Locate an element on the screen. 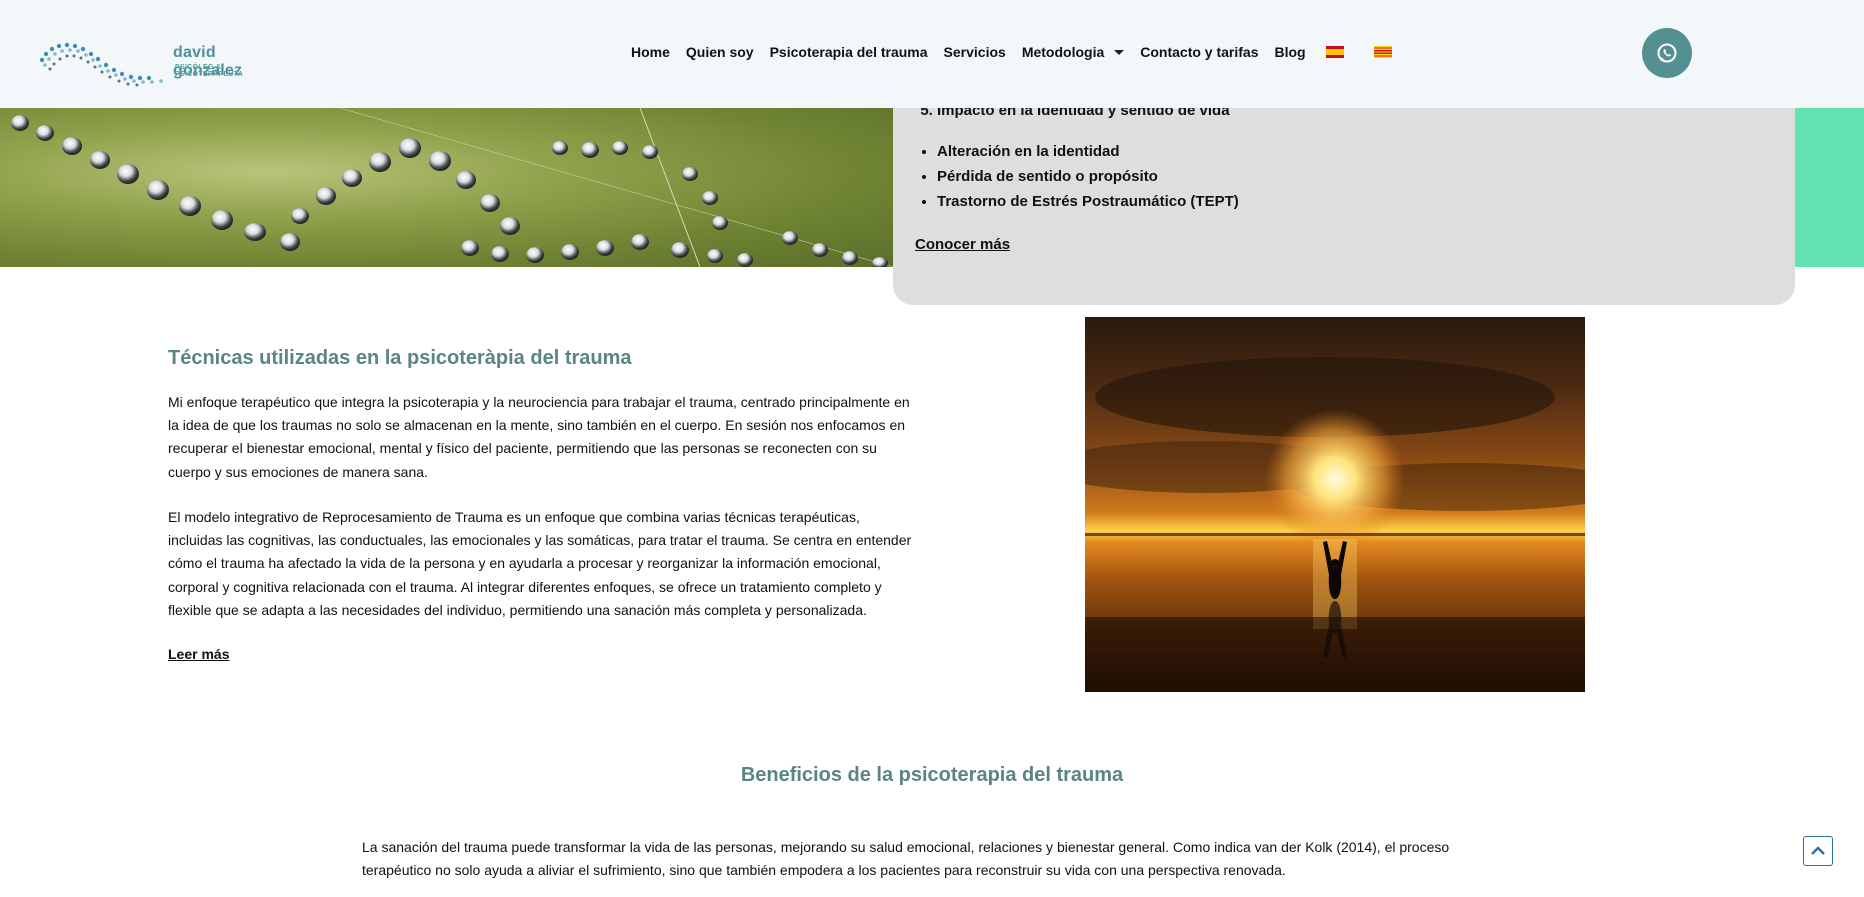  dewdrops-graphic is located at coordinates (452, 187).